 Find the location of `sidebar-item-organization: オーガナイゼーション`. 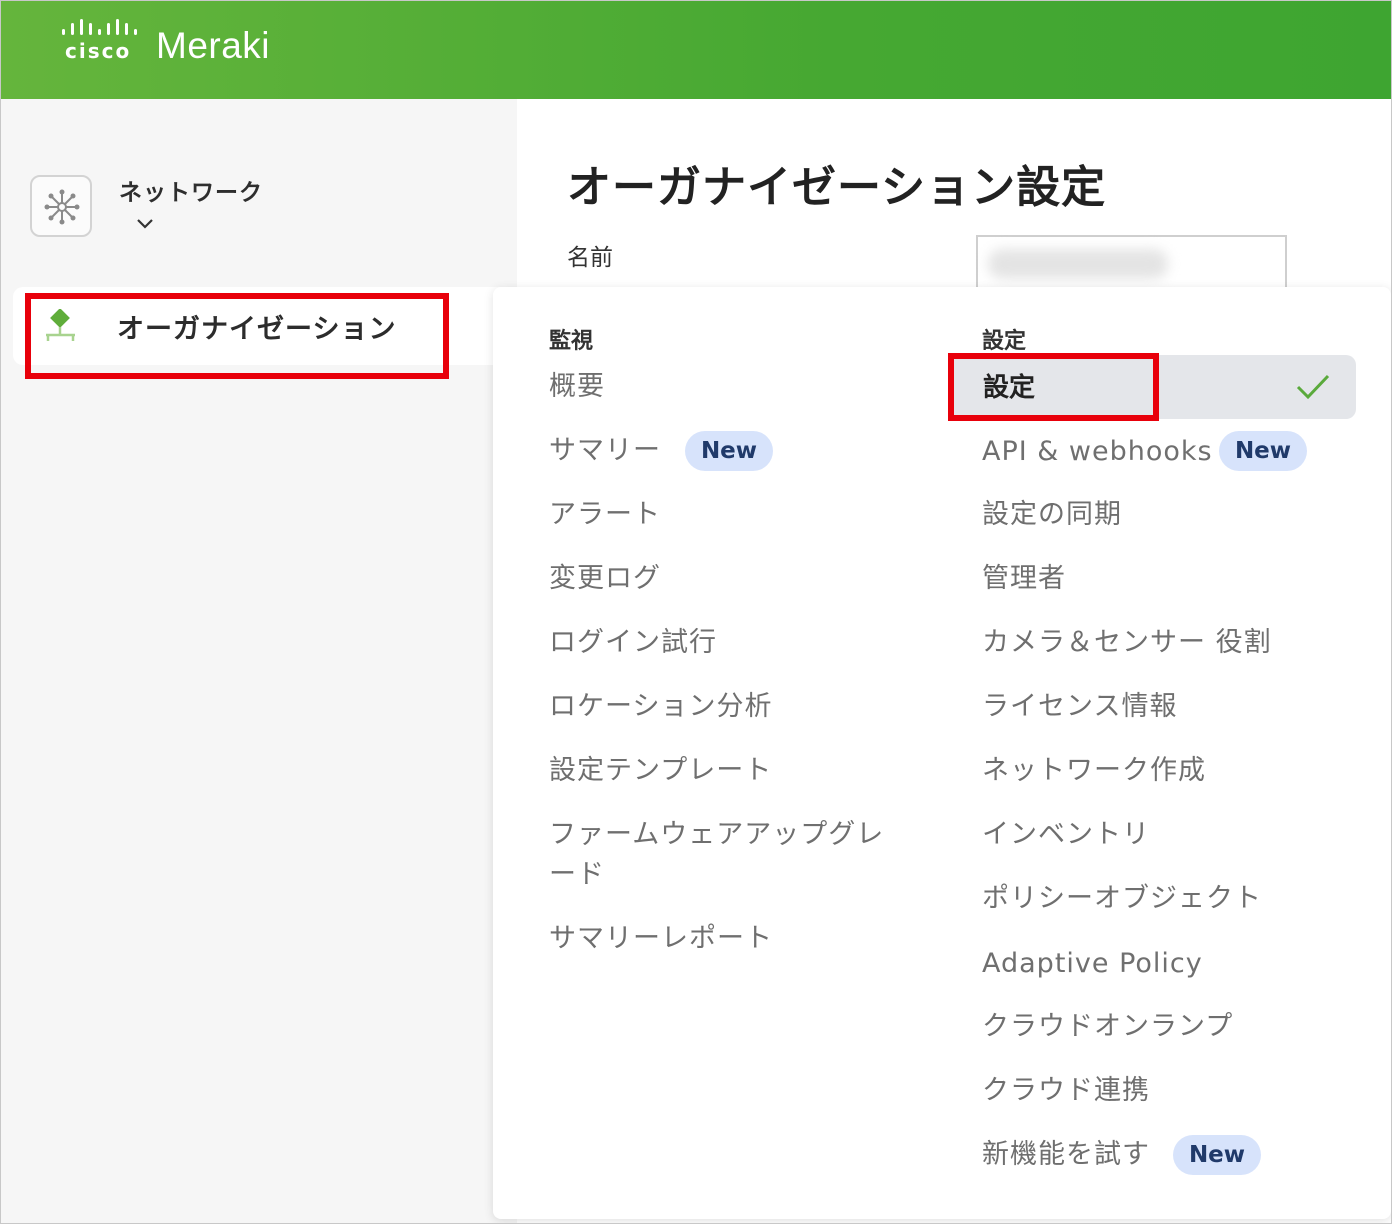

sidebar-item-organization: オーガナイゼーション is located at coordinates (263, 326).